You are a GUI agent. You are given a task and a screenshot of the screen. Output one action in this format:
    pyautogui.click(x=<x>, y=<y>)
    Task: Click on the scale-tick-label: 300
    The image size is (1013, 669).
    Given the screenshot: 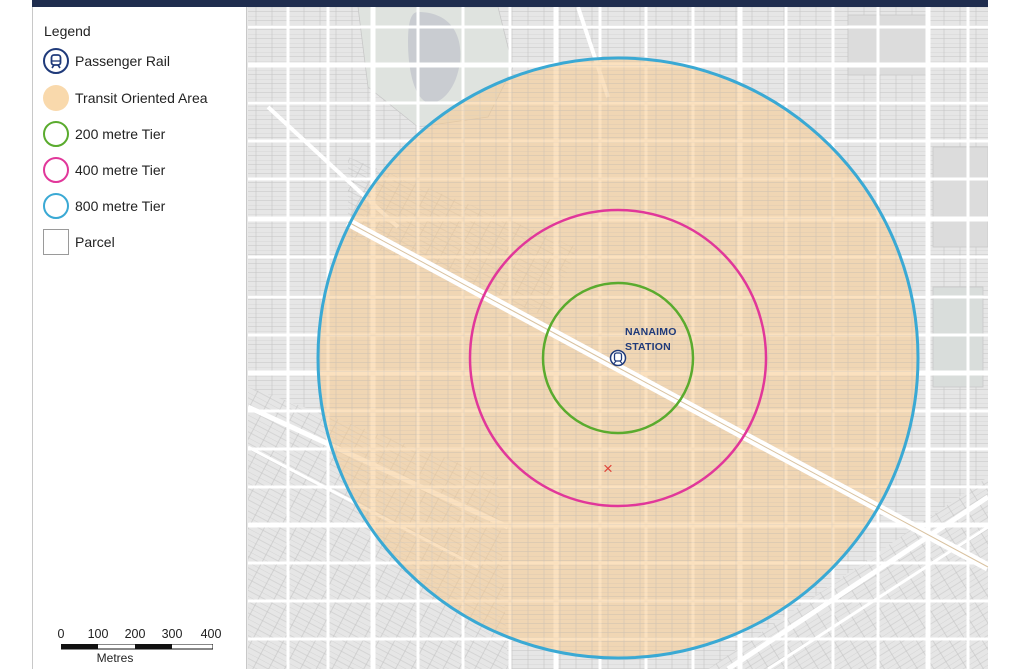 What is the action you would take?
    pyautogui.click(x=172, y=634)
    